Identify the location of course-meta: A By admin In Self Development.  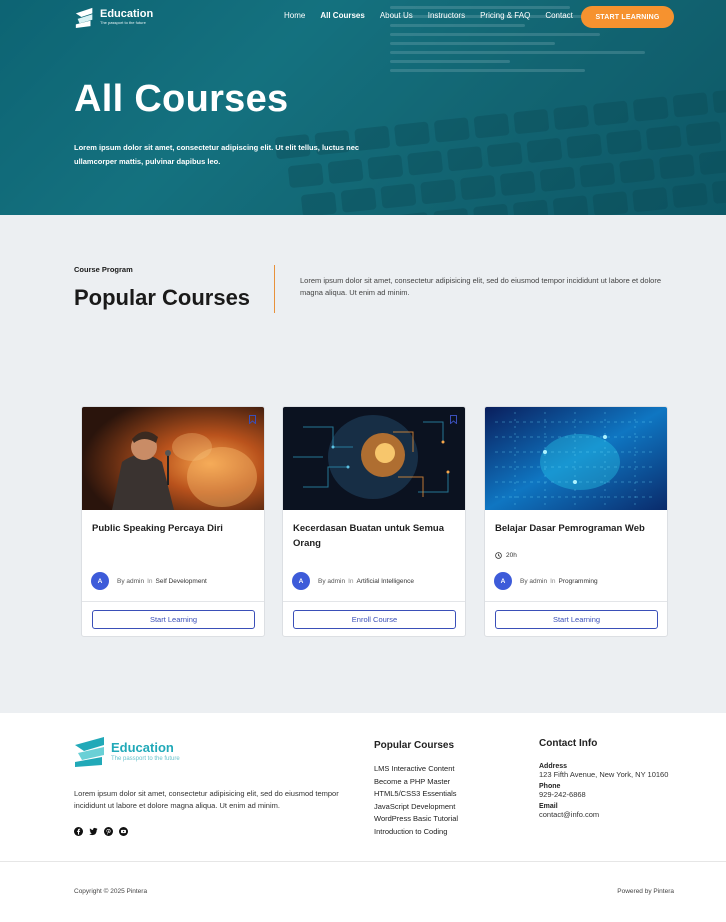
(149, 581).